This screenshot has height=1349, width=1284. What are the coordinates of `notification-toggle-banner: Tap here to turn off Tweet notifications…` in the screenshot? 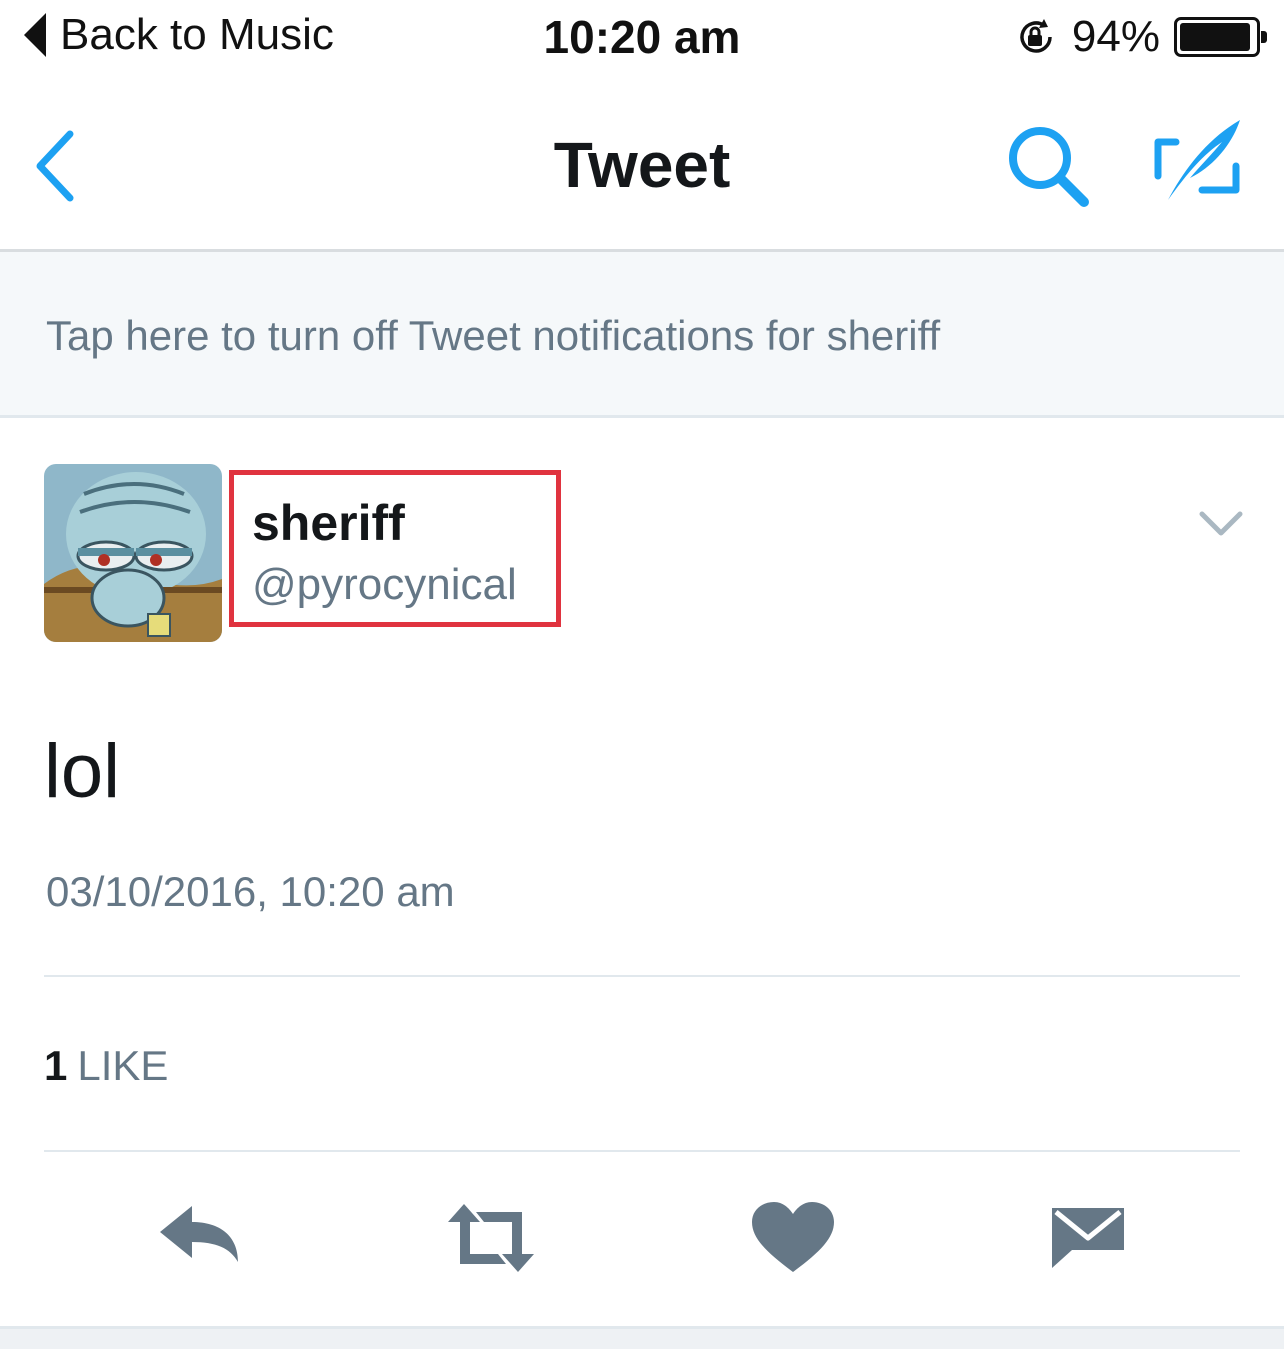 It's located at (642, 335).